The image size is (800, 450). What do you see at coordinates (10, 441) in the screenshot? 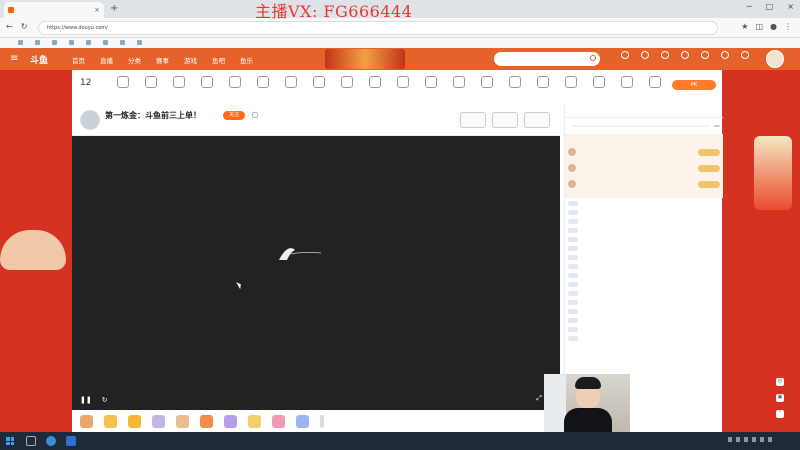
I see `windows-start-icon` at bounding box center [10, 441].